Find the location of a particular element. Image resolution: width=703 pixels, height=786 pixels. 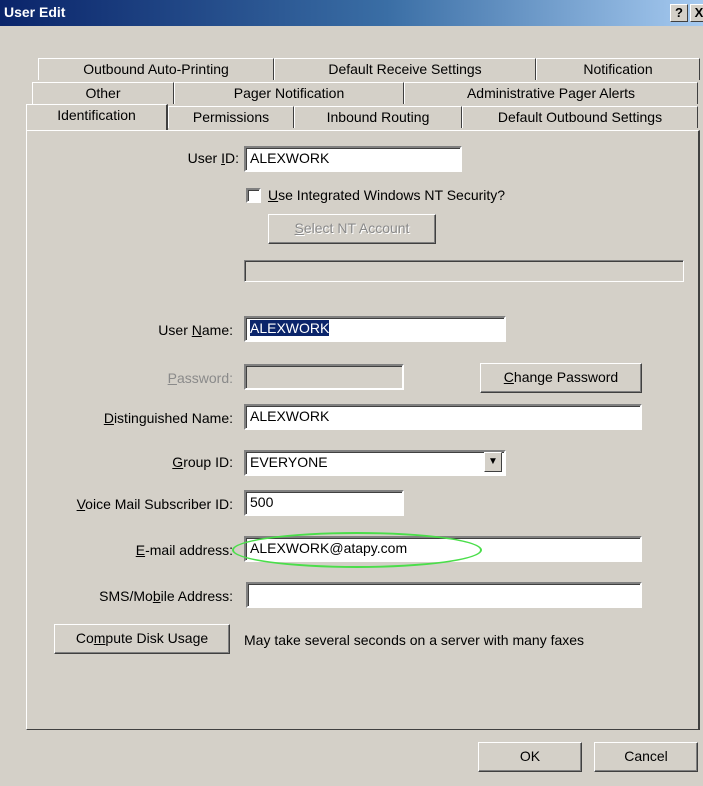

email-label: E-mail address: is located at coordinates (184, 550).